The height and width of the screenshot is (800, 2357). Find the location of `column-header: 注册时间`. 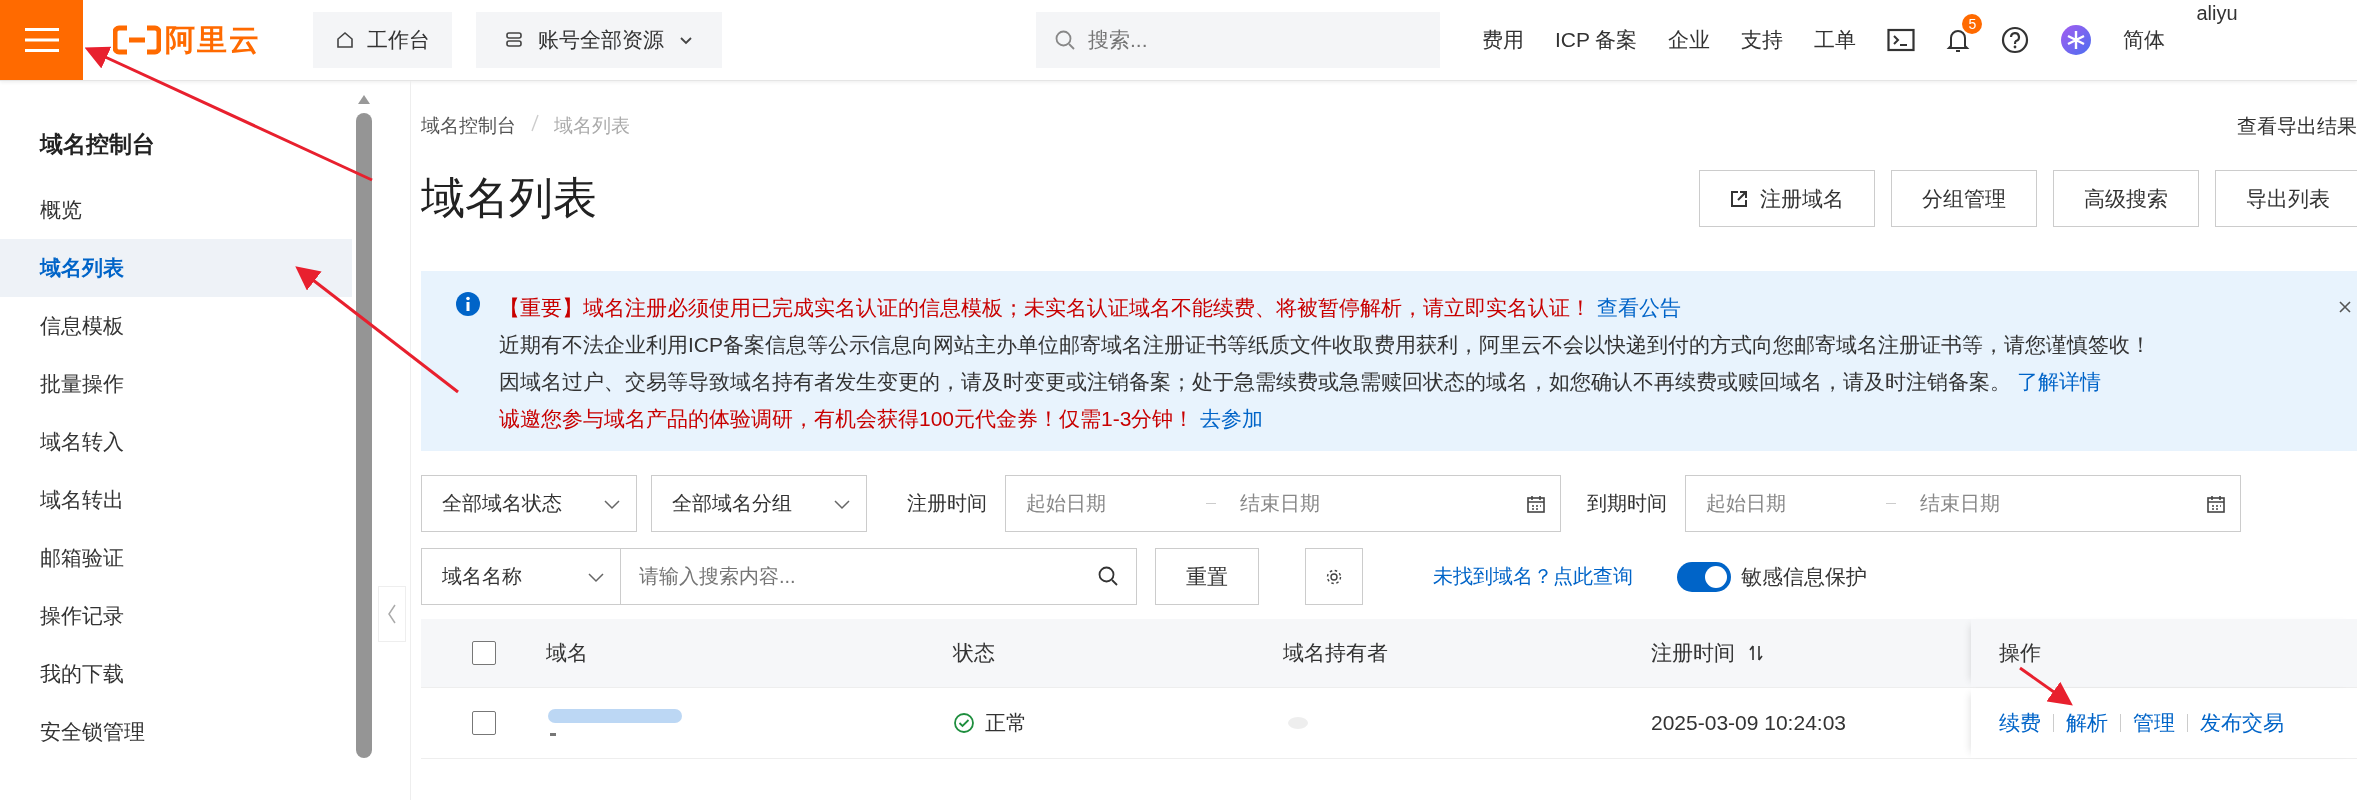

column-header: 注册时间 is located at coordinates (1708, 653).